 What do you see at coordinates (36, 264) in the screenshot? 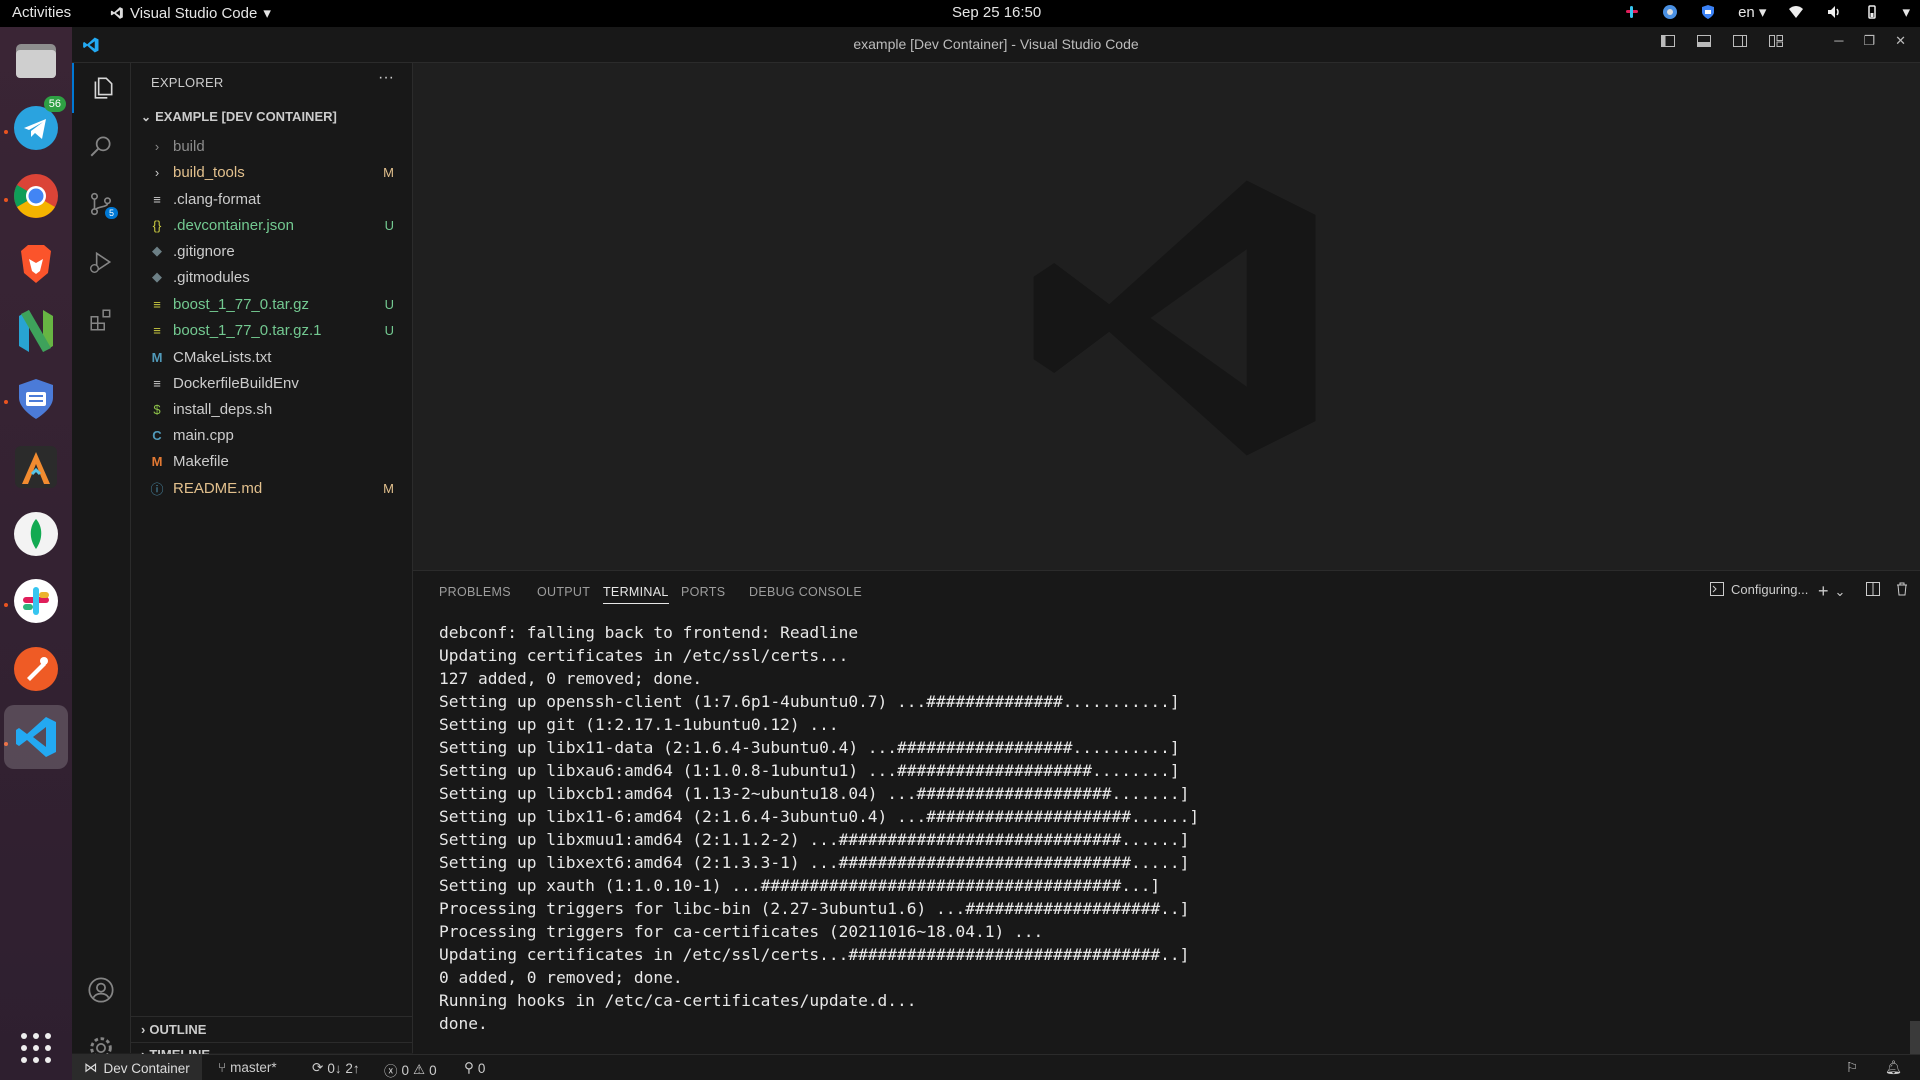
I see `brave-app-icon` at bounding box center [36, 264].